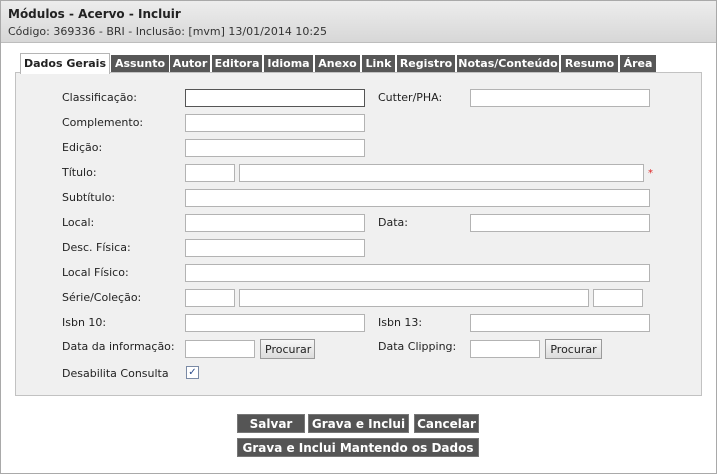 The image size is (717, 474). Describe the element at coordinates (650, 173) in the screenshot. I see `required-marker: *` at that location.